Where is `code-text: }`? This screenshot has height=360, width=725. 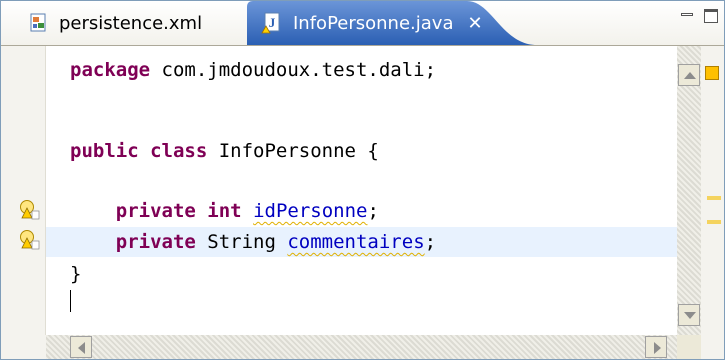
code-text: } is located at coordinates (76, 274).